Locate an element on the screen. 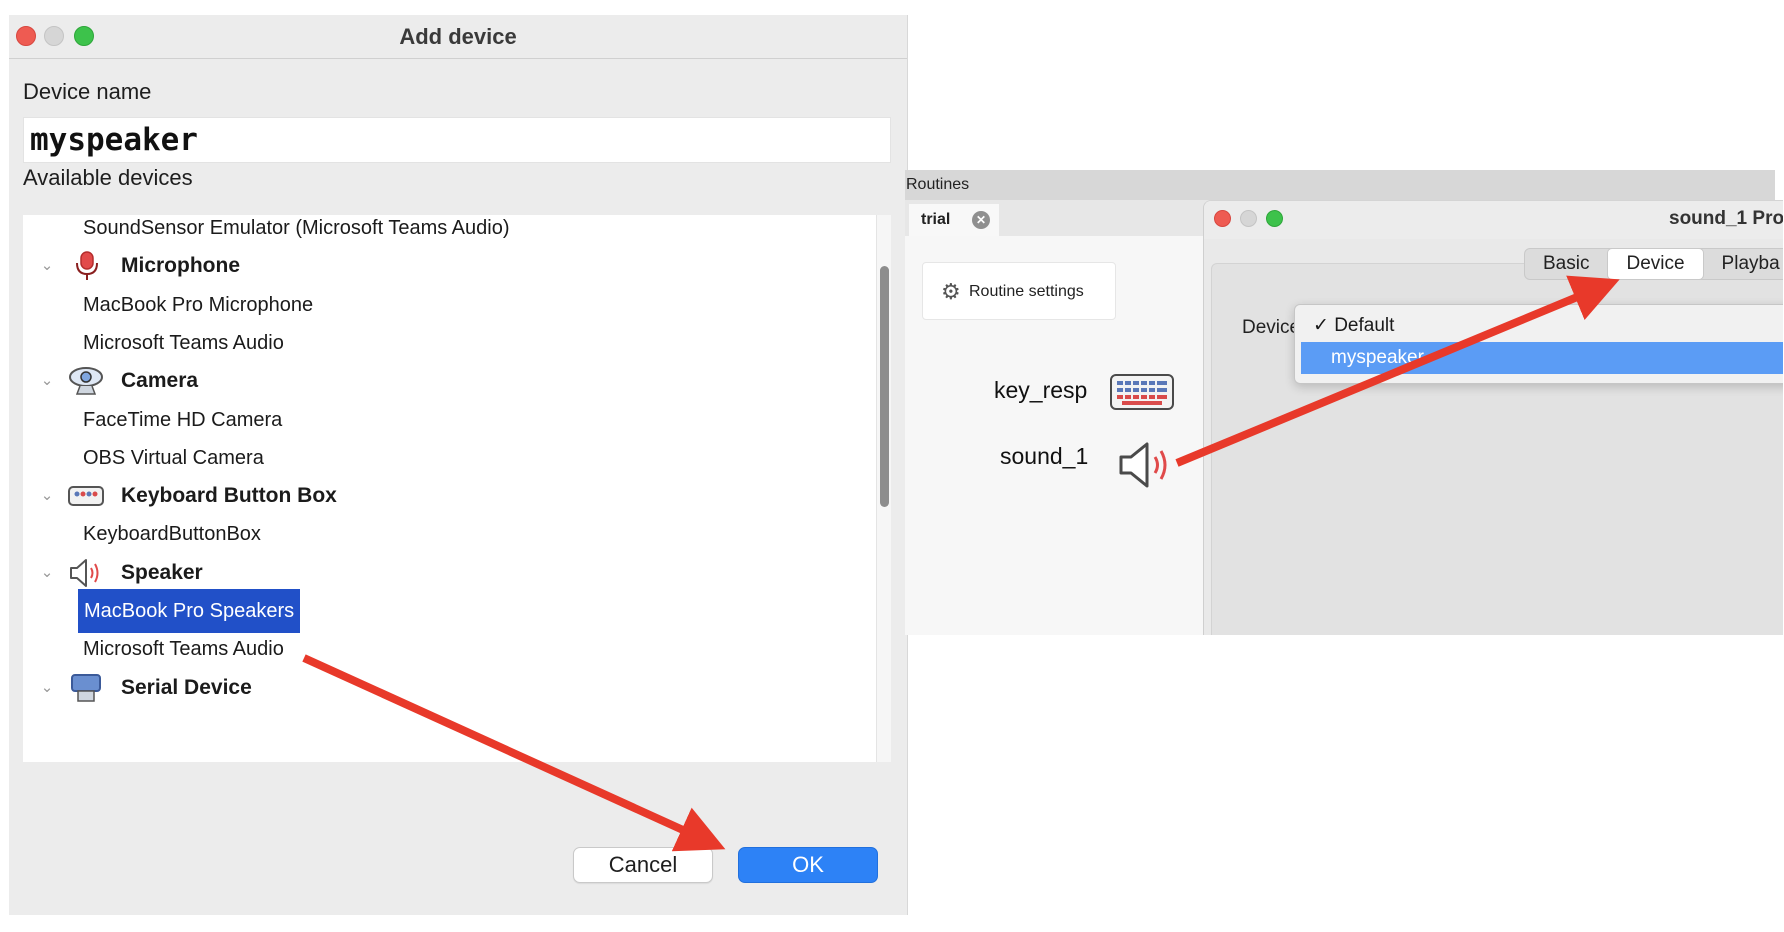  tab-device: Device is located at coordinates (1655, 264).